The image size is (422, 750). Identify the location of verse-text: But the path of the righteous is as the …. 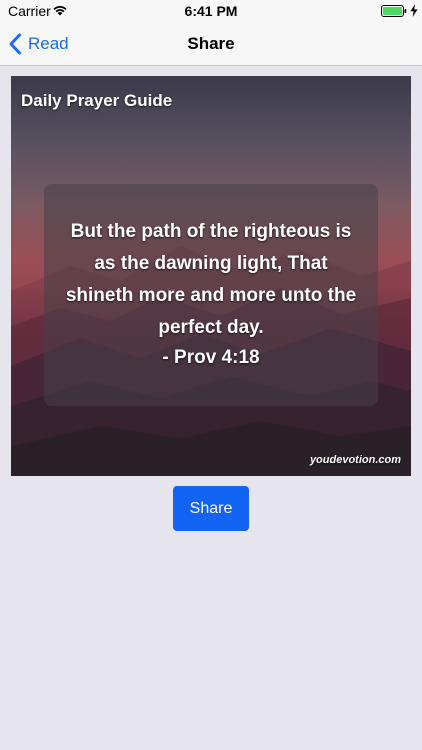
(211, 279).